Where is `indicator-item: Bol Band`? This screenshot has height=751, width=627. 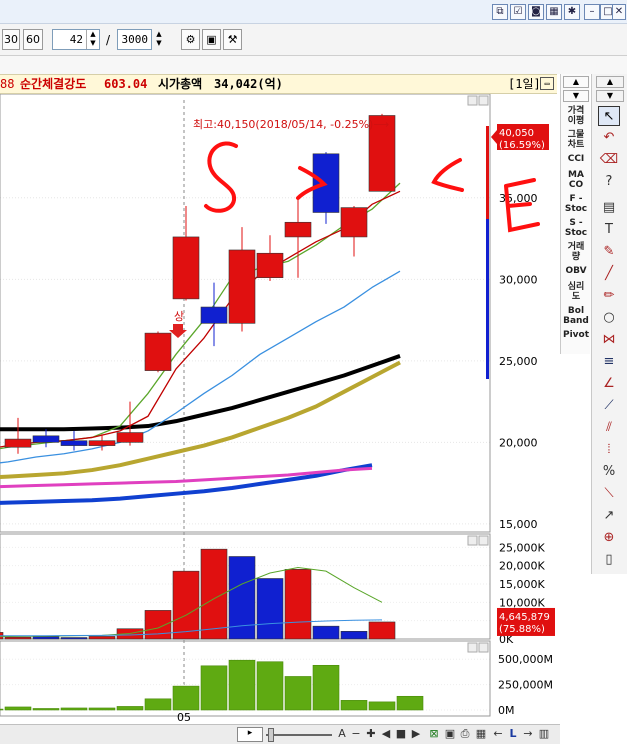 indicator-item: Bol Band is located at coordinates (576, 316).